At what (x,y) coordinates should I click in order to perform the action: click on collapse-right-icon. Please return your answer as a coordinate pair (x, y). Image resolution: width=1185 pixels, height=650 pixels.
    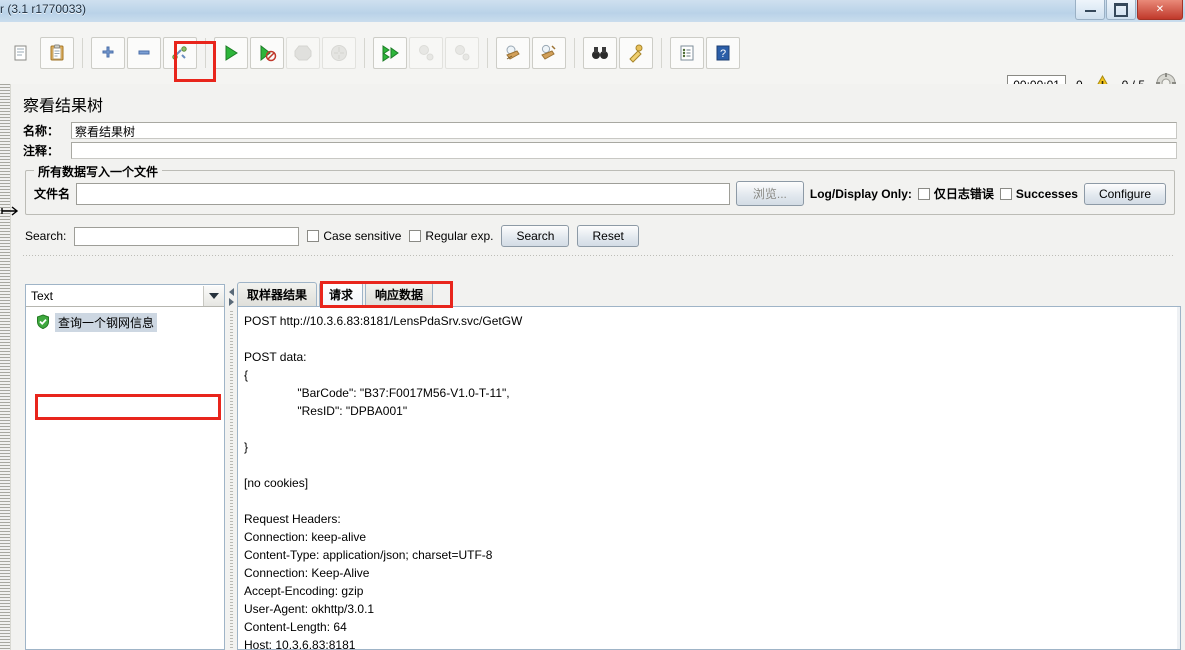
    Looking at the image, I should click on (231, 302).